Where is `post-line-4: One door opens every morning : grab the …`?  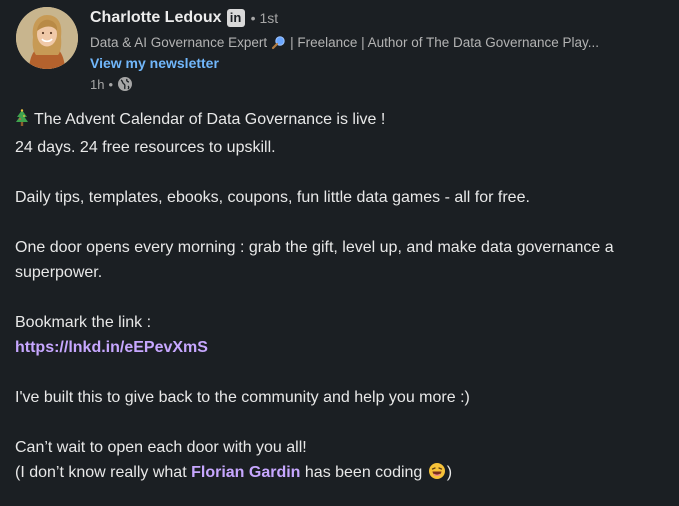 post-line-4: One door opens every morning : grab the … is located at coordinates (314, 260).